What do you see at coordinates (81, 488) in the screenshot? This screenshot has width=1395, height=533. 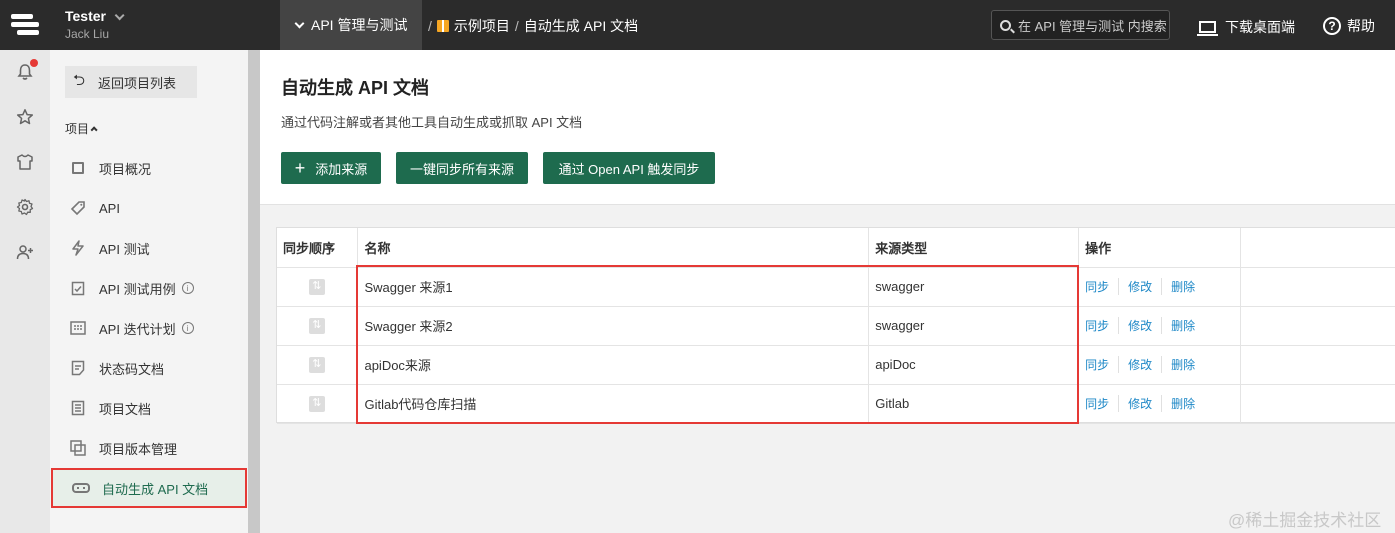 I see `robot-icon` at bounding box center [81, 488].